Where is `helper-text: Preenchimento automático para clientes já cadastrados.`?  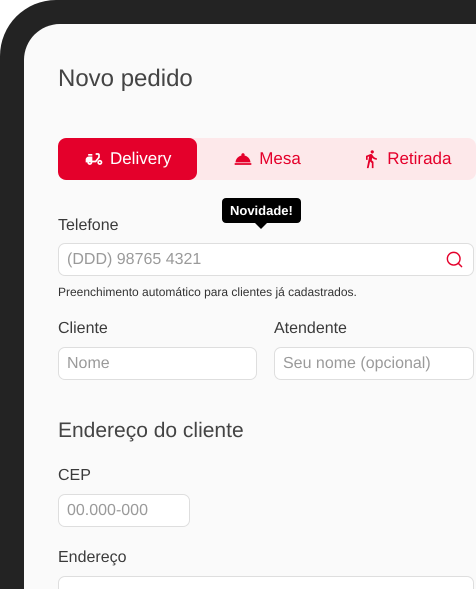
helper-text: Preenchimento automático para clientes já cadastrados. is located at coordinates (208, 292).